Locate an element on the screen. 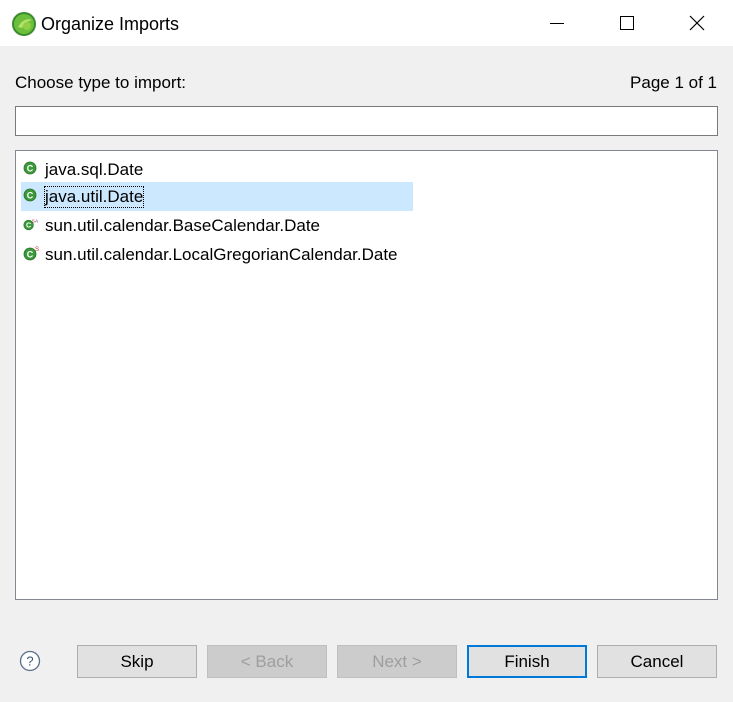  static-class-icon: C S is located at coordinates (31, 254).